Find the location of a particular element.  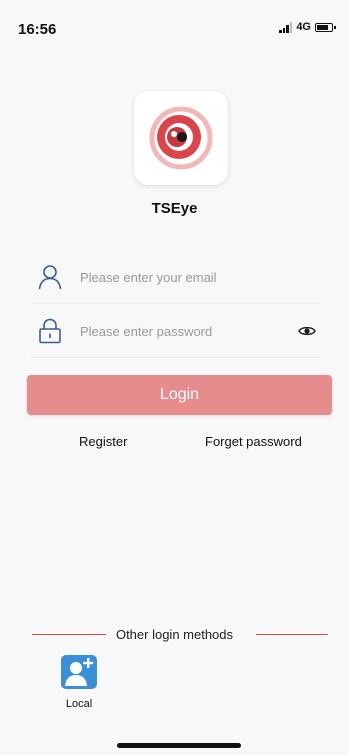

password-field: Please enter password is located at coordinates (175, 335).